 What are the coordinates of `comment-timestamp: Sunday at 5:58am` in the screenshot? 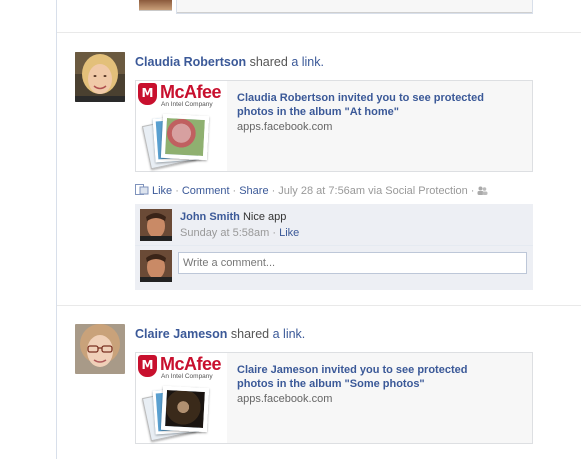 It's located at (224, 233).